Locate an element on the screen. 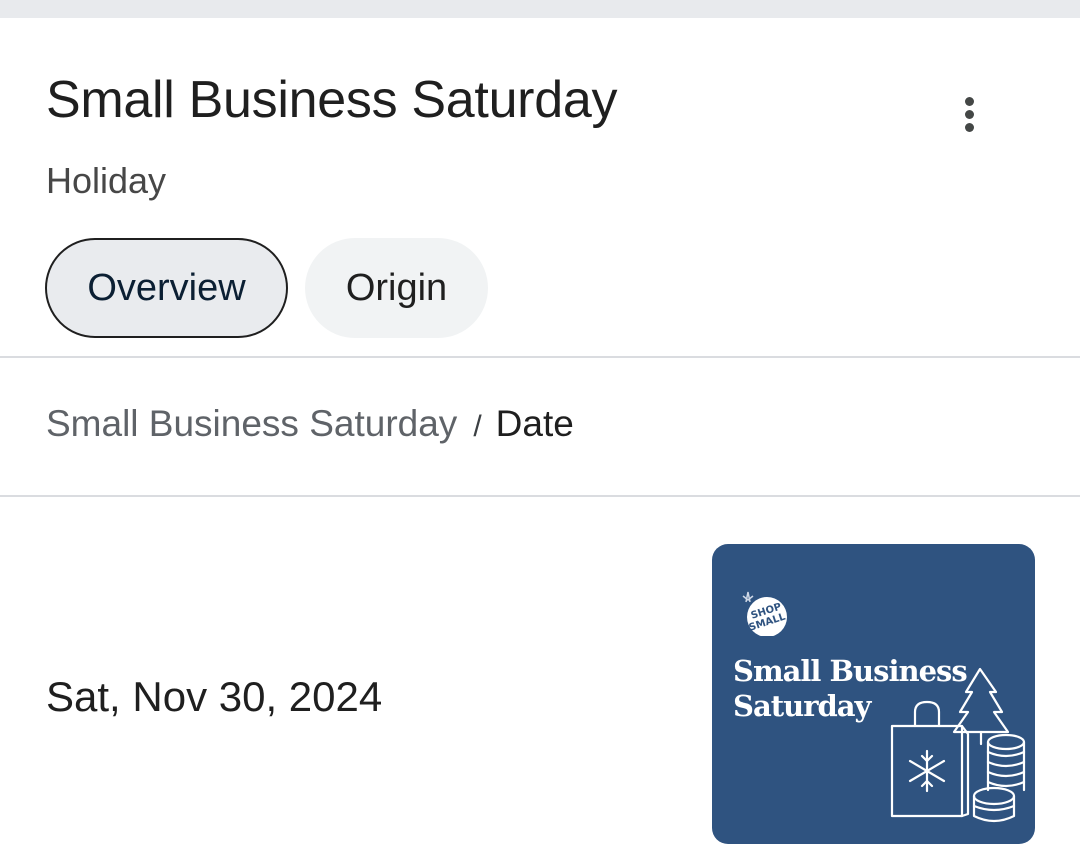 The height and width of the screenshot is (844, 1080). event-thumbnail: SHOP SMALL Small Business Saturday is located at coordinates (873, 694).